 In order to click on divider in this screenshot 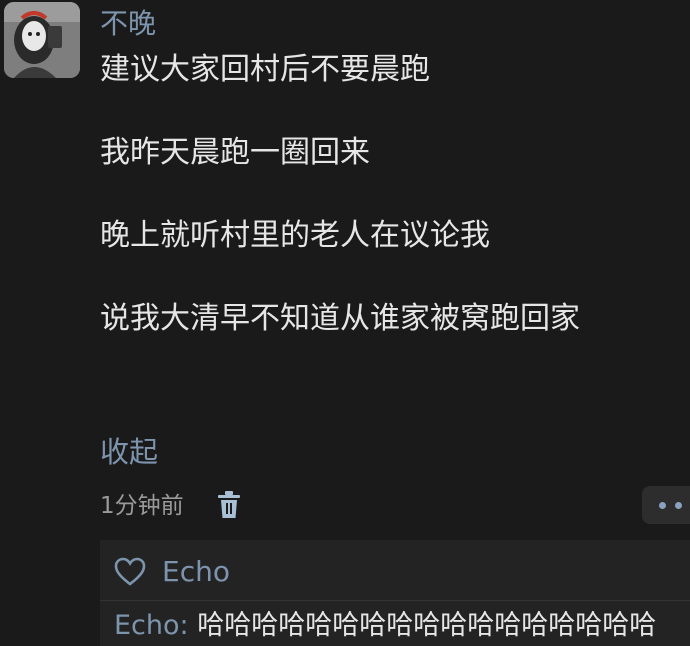, I will do `click(395, 600)`.